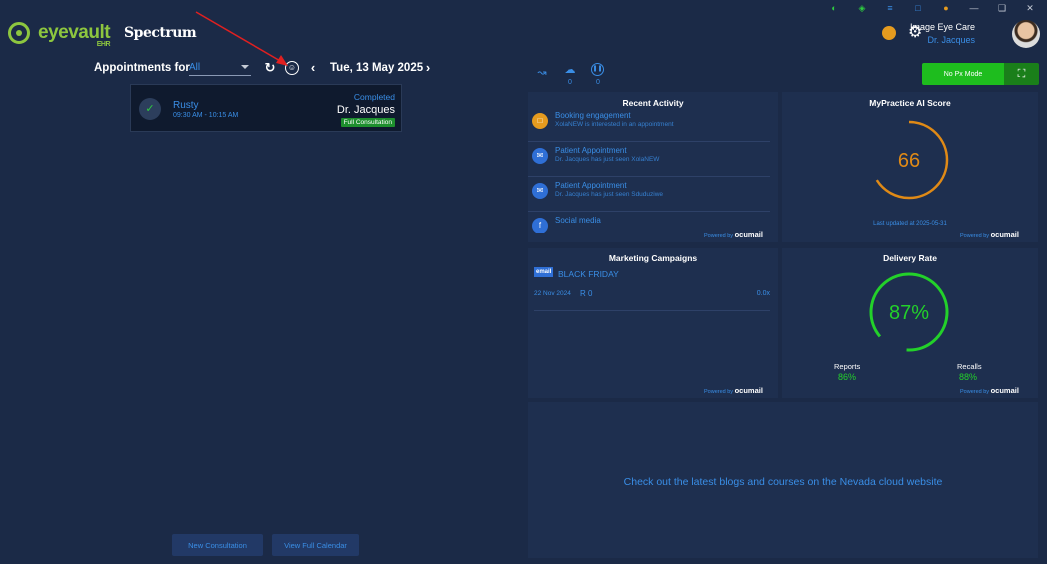  What do you see at coordinates (160, 33) in the screenshot?
I see `spectrum-logo: Spectrum` at bounding box center [160, 33].